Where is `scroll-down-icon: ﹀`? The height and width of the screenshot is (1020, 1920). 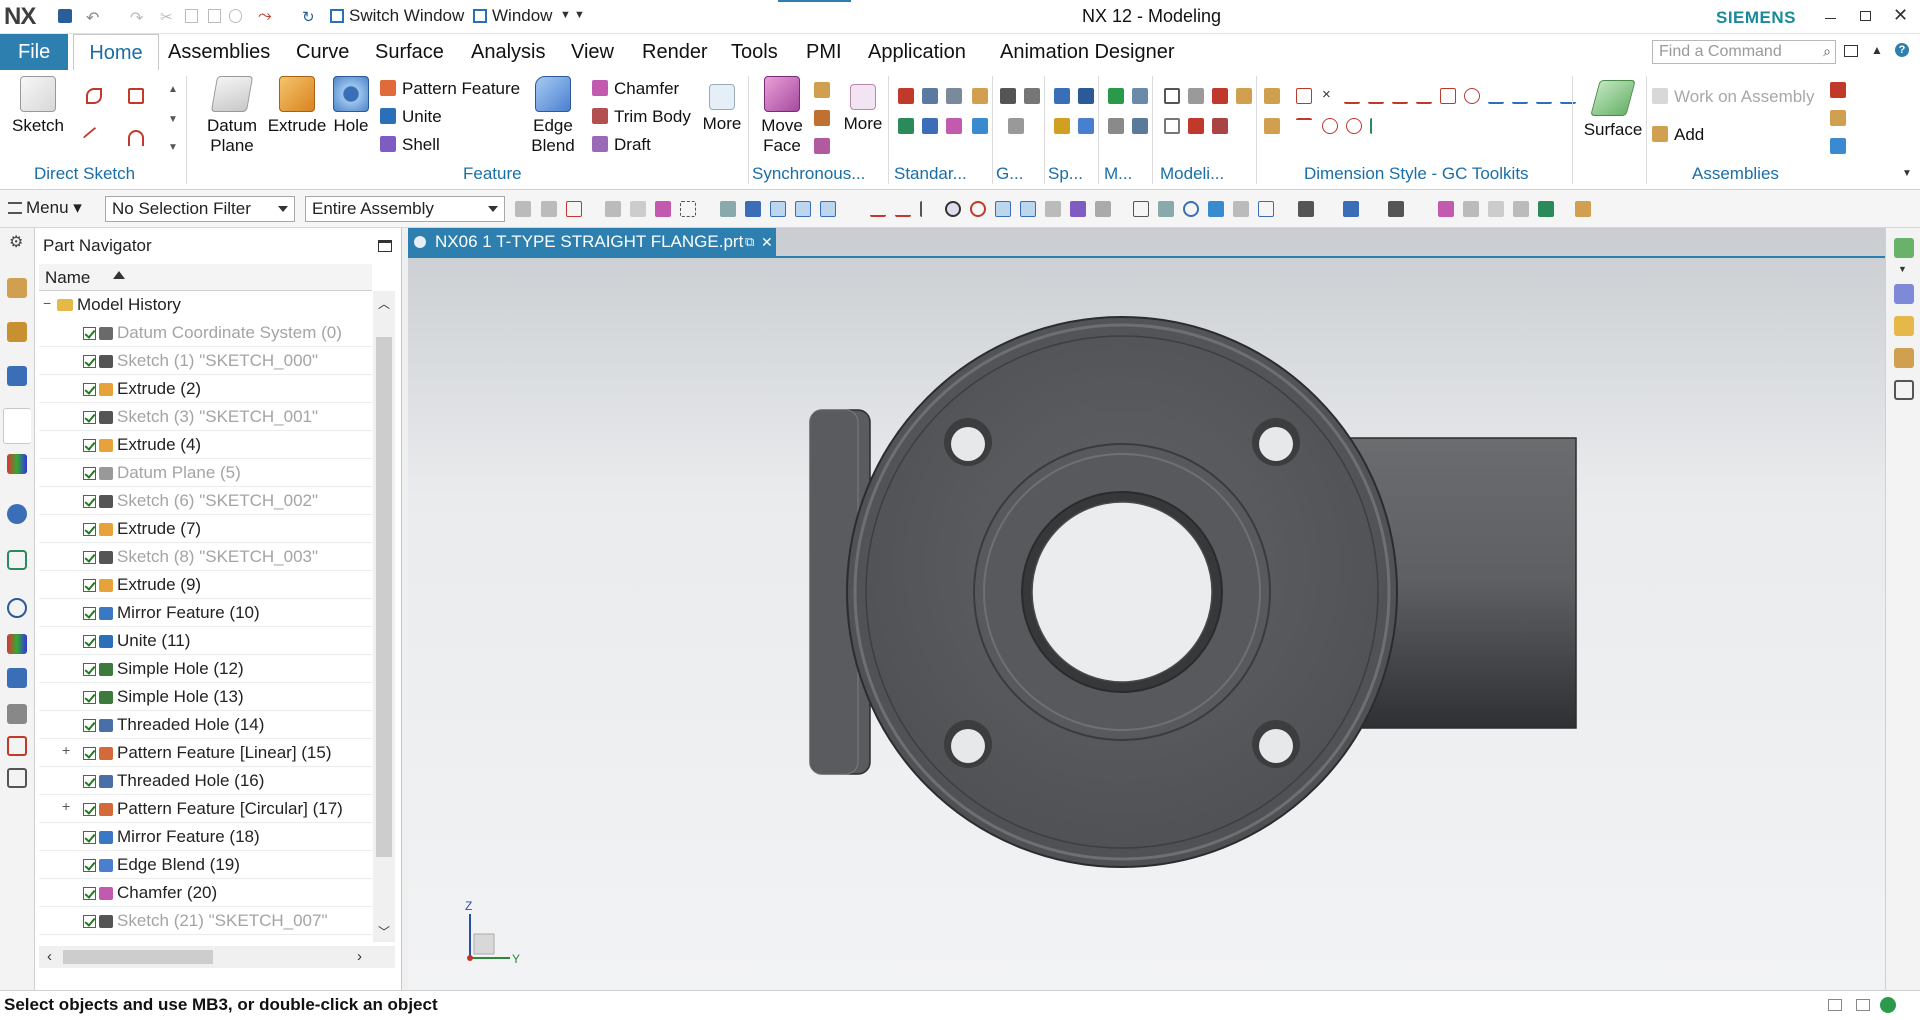
scroll-down-icon: ﹀ is located at coordinates (384, 931).